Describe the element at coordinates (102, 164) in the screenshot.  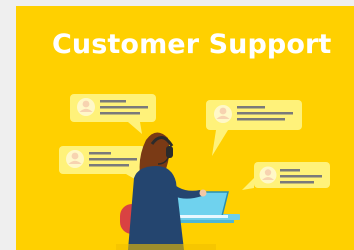
I see `chat-bubble-middle-left` at that location.